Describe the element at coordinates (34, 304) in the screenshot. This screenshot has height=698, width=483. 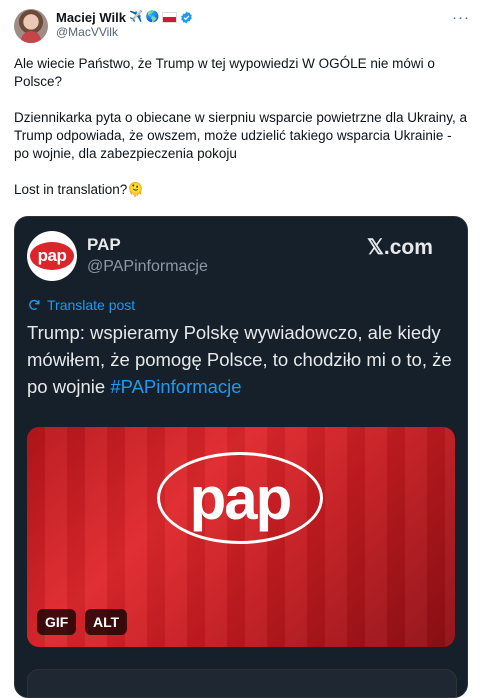
I see `translate-icon` at that location.